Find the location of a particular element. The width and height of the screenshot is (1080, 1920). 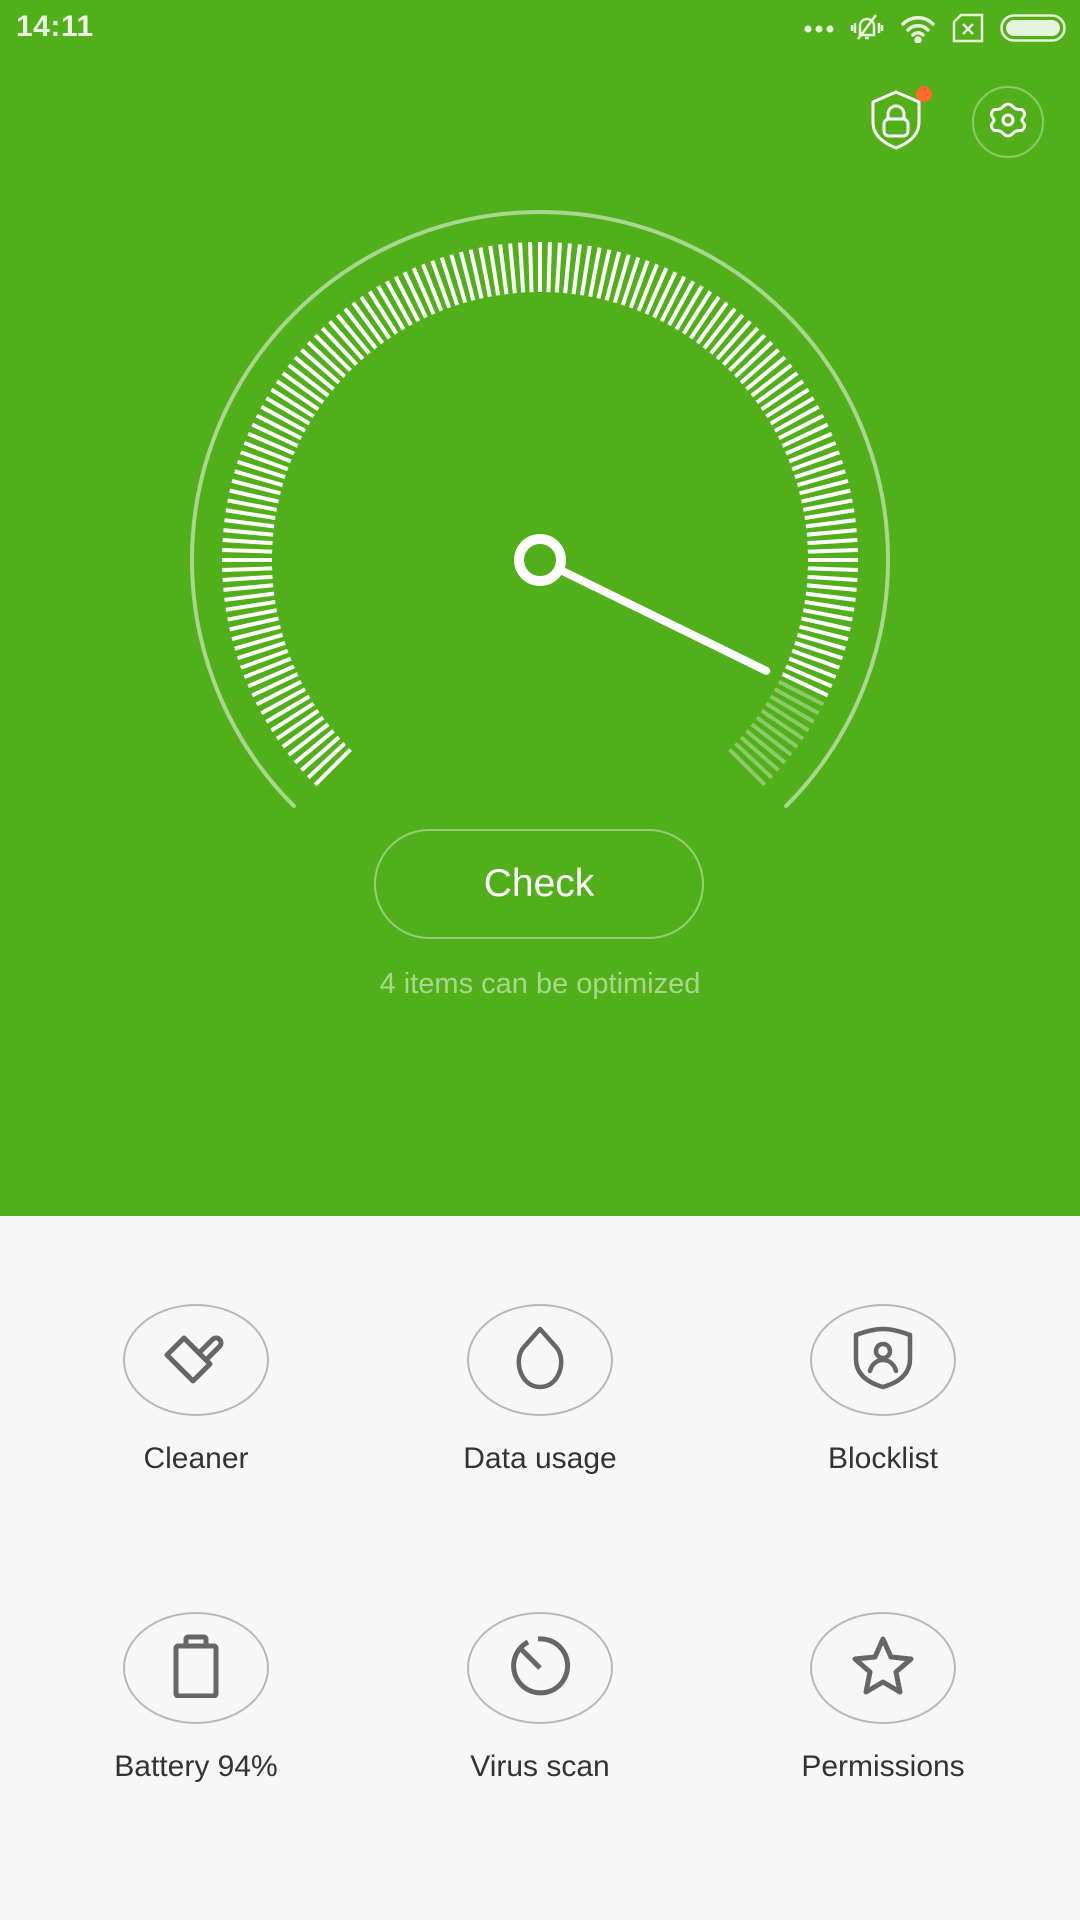

feature-battery: Battery 94% is located at coordinates (196, 1654).